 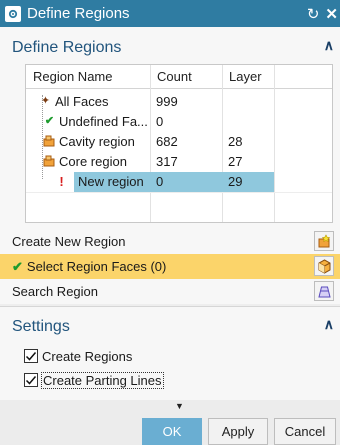 I want to click on search-region-row: Search Region, so click(x=170, y=291).